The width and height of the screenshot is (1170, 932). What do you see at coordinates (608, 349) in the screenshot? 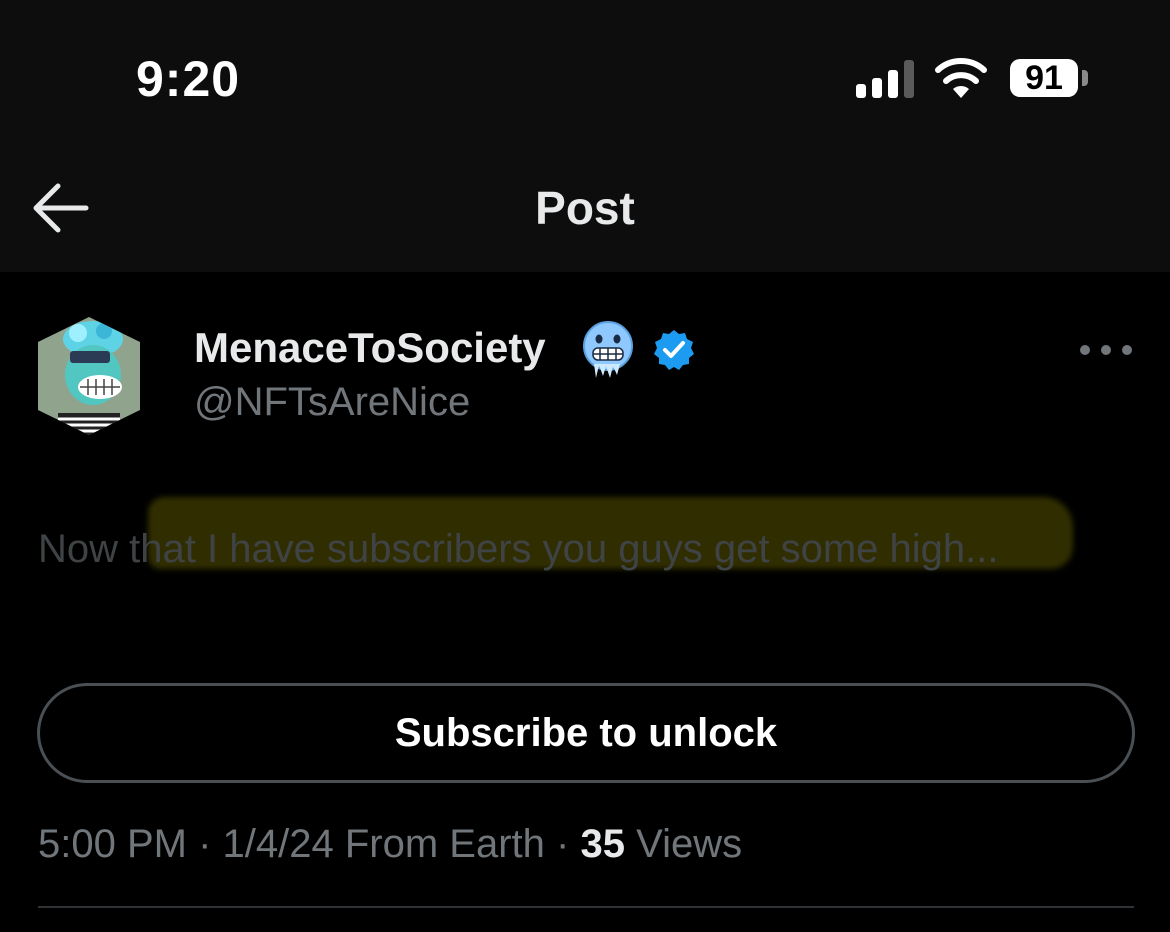
I see `cold-face-emoji-icon` at bounding box center [608, 349].